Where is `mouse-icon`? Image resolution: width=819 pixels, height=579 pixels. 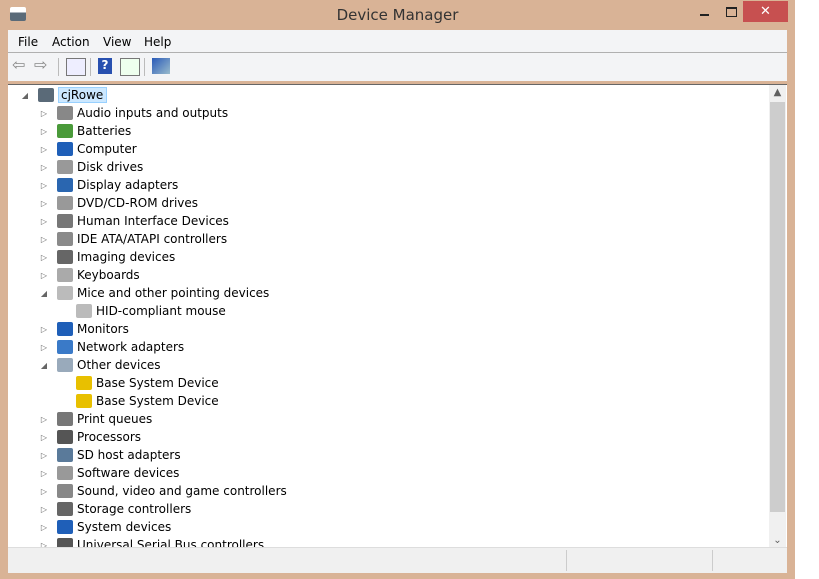 mouse-icon is located at coordinates (84, 311).